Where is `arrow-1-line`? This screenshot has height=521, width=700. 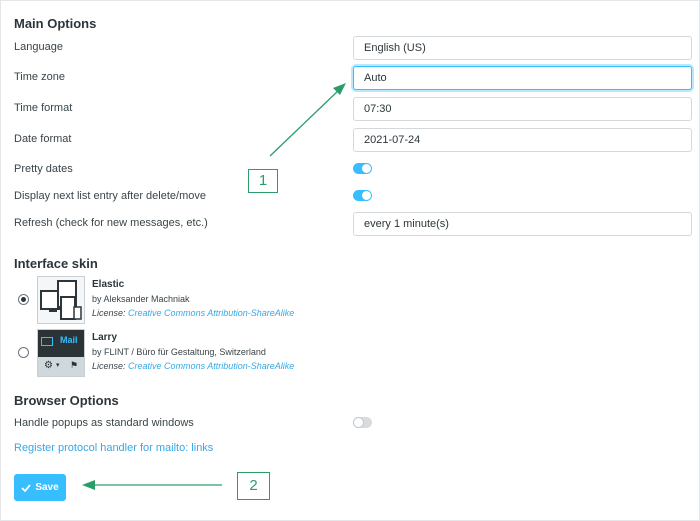
arrow-1-line is located at coordinates (305, 122).